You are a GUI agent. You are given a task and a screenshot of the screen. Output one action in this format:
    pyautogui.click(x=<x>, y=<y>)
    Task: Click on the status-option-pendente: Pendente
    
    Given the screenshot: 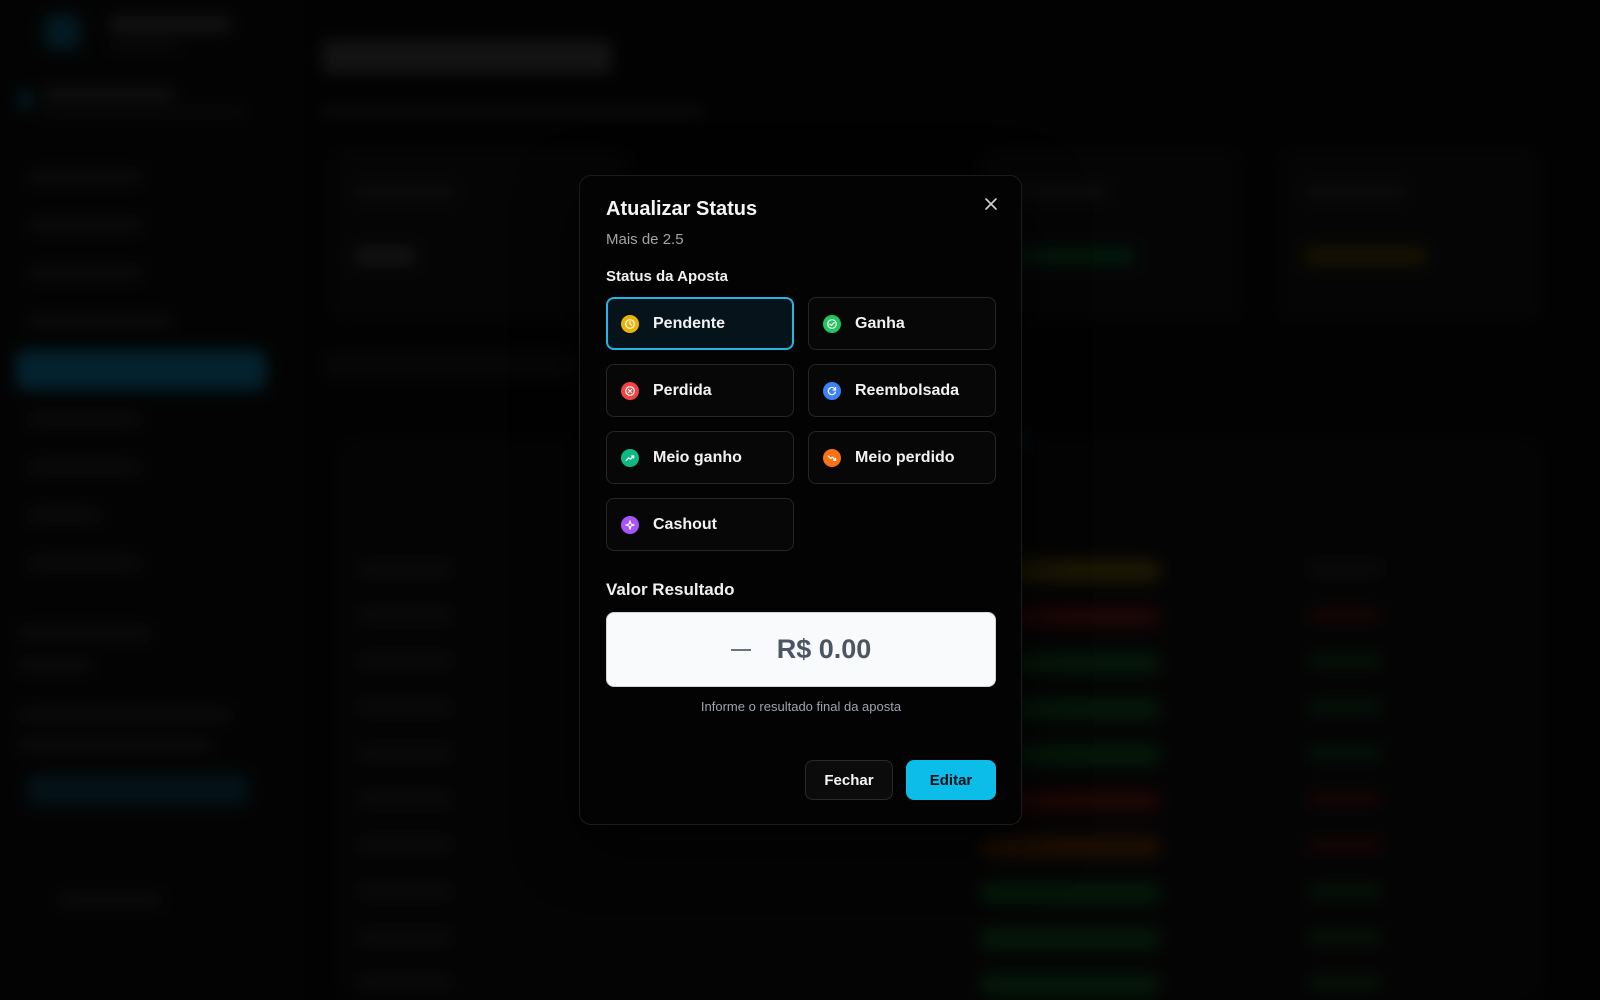 What is the action you would take?
    pyautogui.click(x=700, y=323)
    